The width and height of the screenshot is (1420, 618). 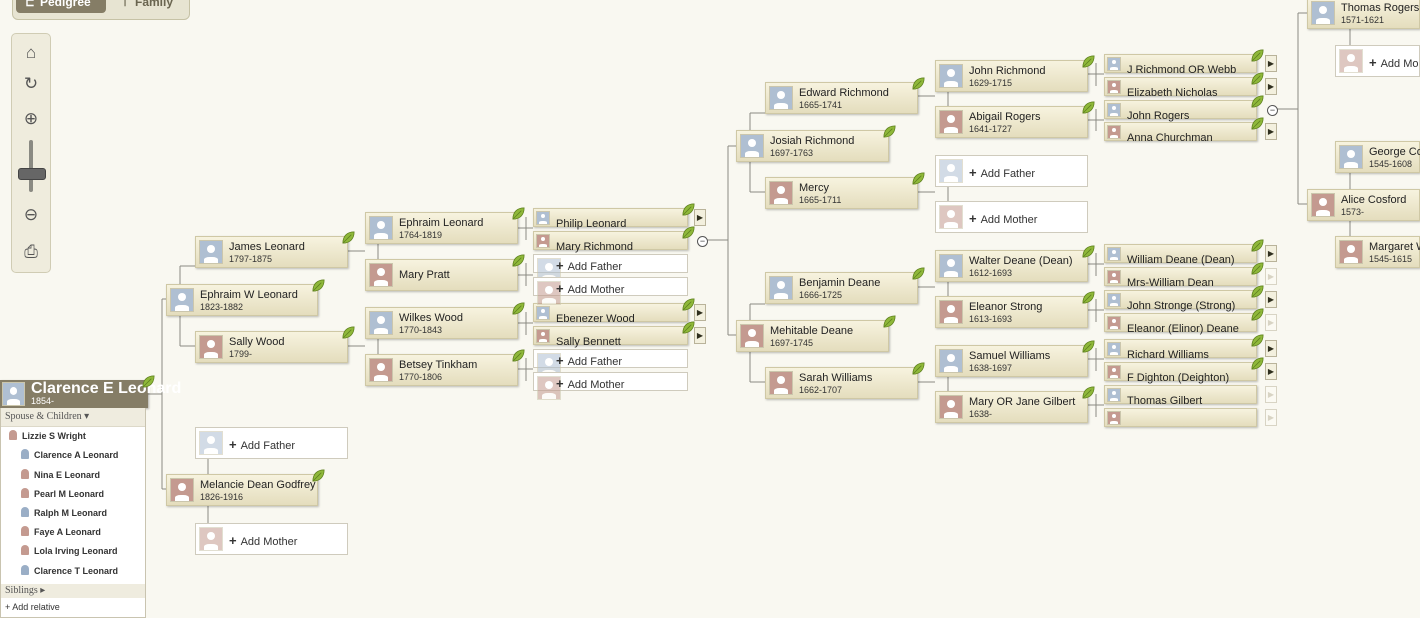 I want to click on person-card: Ebenezer Wood, so click(x=614, y=311).